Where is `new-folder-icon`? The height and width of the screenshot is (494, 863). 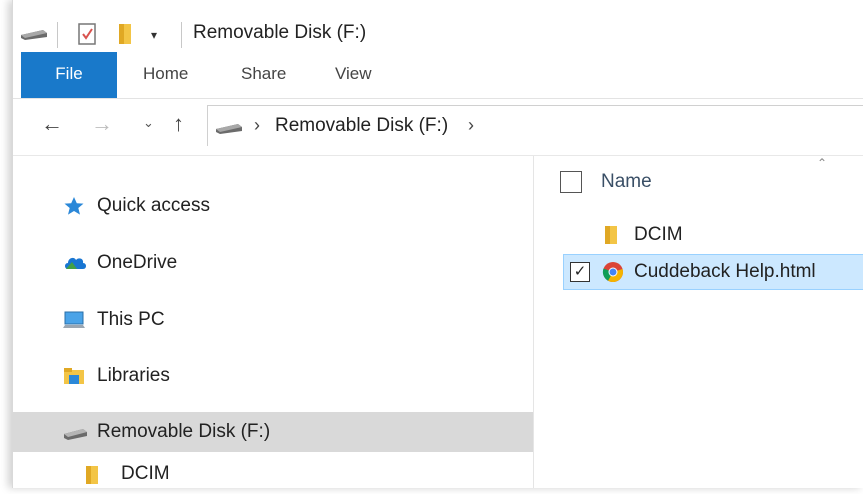
new-folder-icon is located at coordinates (126, 36).